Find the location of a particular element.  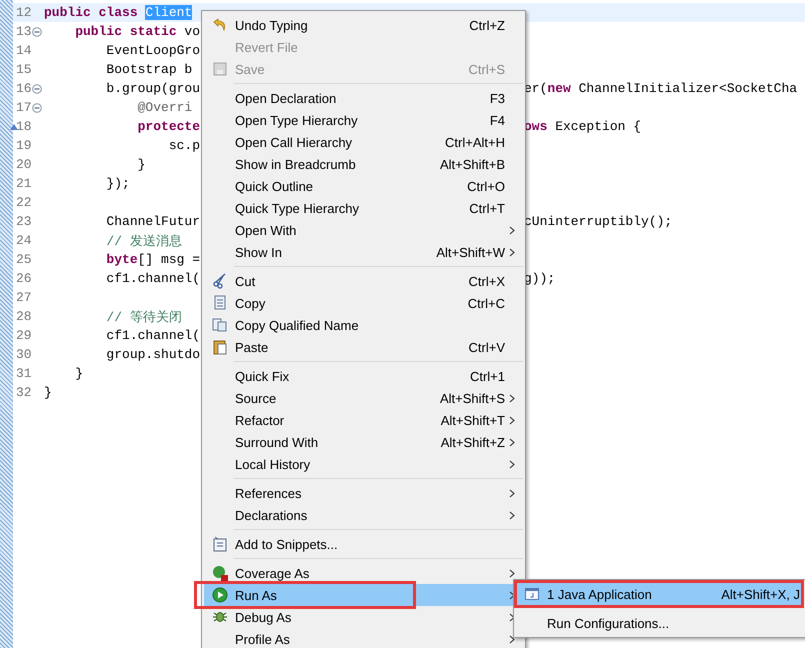

line-number: 32 is located at coordinates (23, 392).